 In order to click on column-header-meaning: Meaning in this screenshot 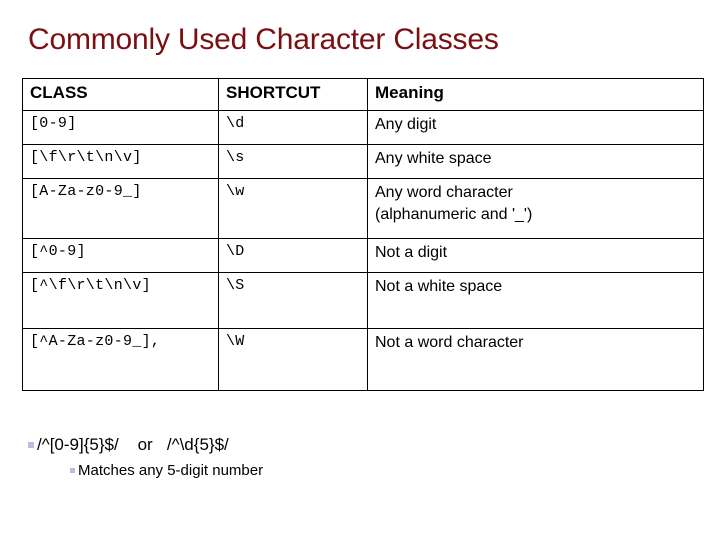, I will do `click(535, 94)`.